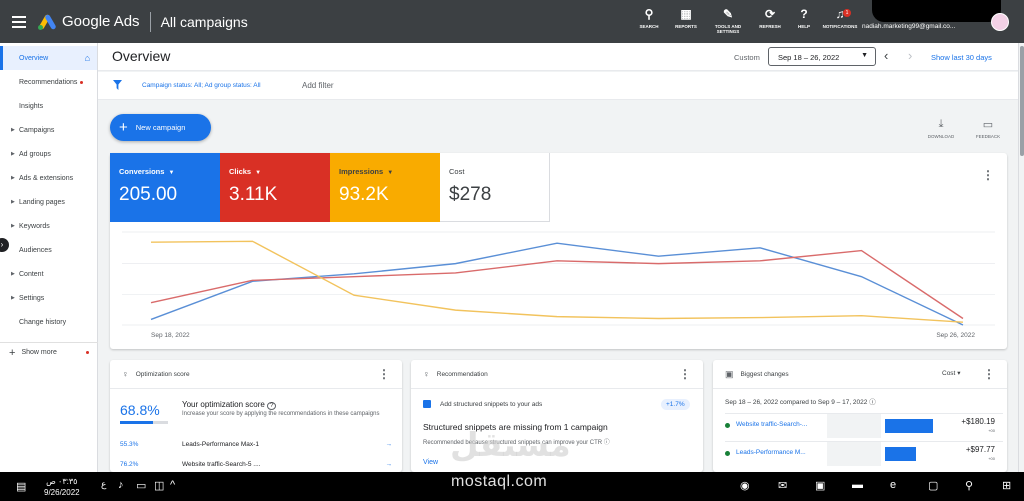  Describe the element at coordinates (141, 56) in the screenshot. I see `page-title: Overview` at that location.